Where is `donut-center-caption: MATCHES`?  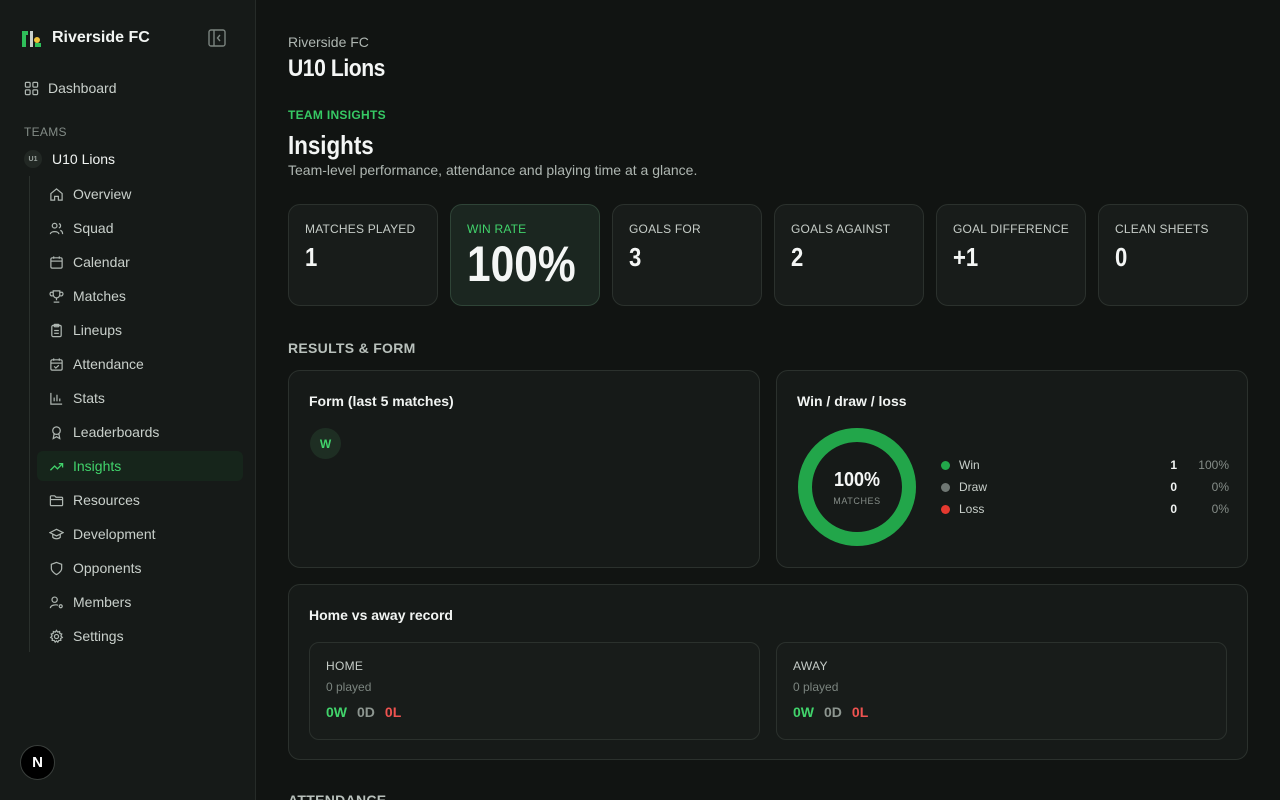 donut-center-caption: MATCHES is located at coordinates (857, 501).